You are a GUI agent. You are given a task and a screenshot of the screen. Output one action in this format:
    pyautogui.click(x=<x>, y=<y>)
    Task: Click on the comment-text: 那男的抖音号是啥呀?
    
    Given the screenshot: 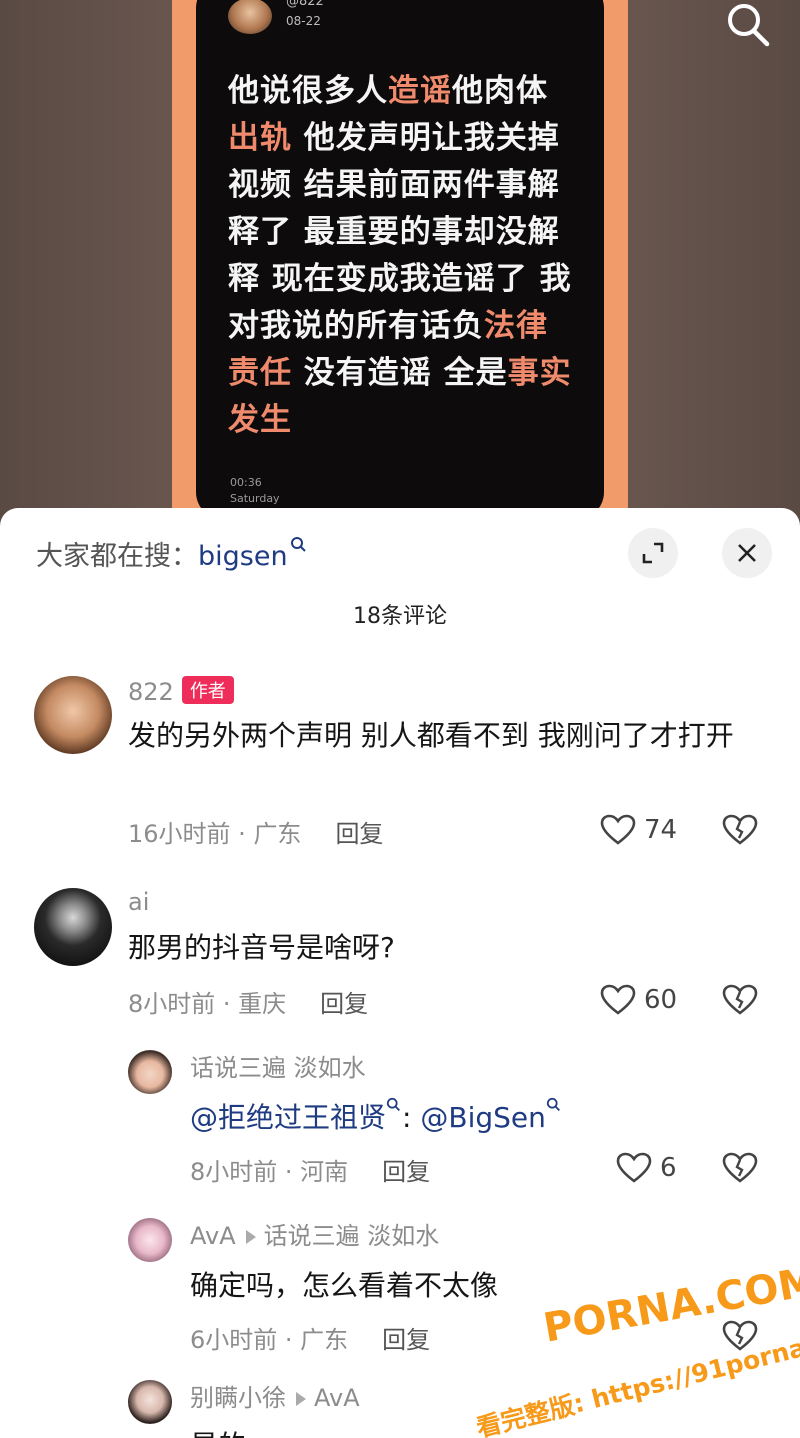 What is the action you would take?
    pyautogui.click(x=261, y=947)
    